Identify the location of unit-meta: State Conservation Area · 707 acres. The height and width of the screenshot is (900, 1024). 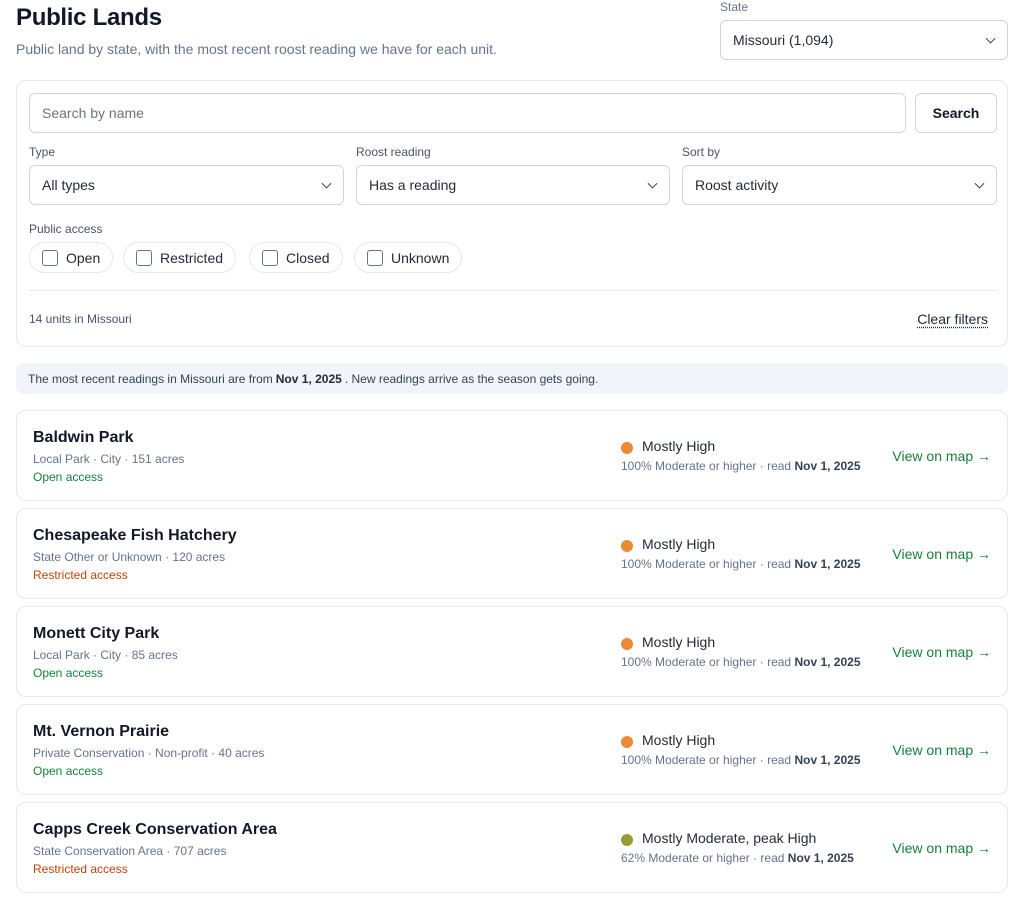
(130, 851).